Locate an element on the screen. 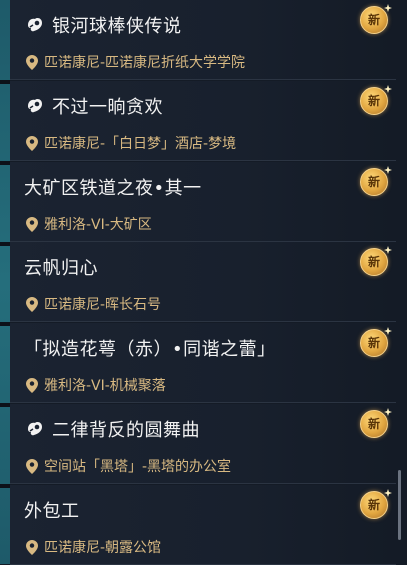  mission-location-row: 匹诺康尼-晖长石号 is located at coordinates (93, 304).